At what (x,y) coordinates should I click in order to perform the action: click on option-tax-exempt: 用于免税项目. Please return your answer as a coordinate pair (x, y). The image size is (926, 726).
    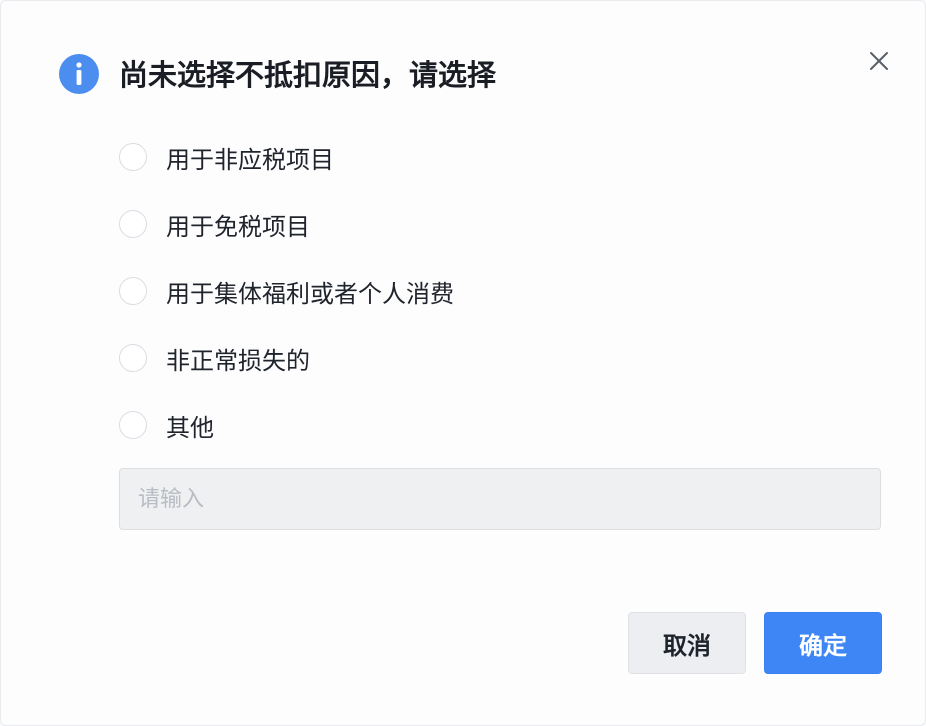
    Looking at the image, I should click on (469, 224).